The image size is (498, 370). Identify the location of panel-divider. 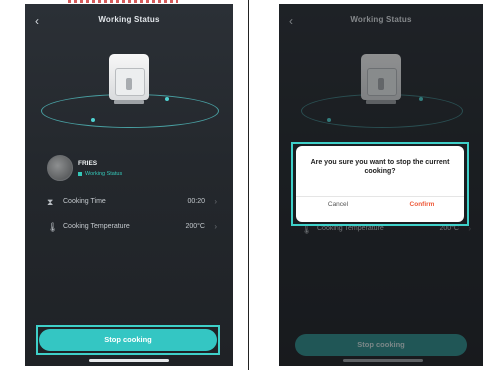
(248, 185).